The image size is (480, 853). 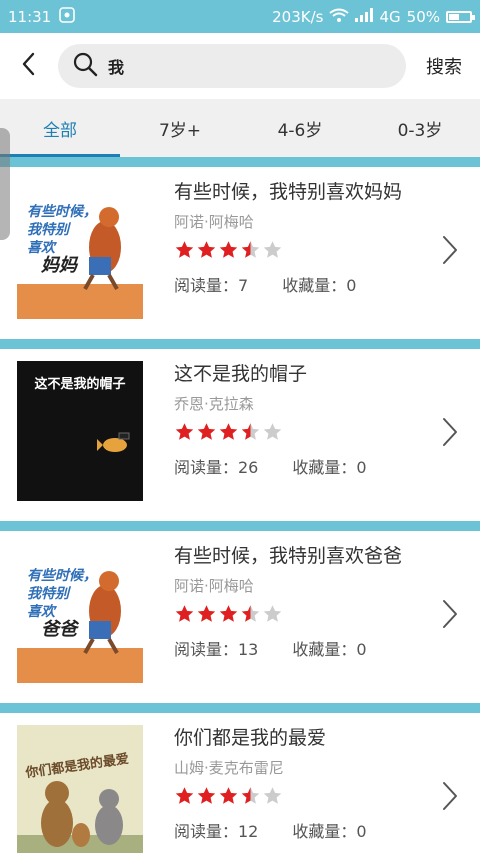 I want to click on status-bar: 11:31 203K/s 4G 50%, so click(x=240, y=16).